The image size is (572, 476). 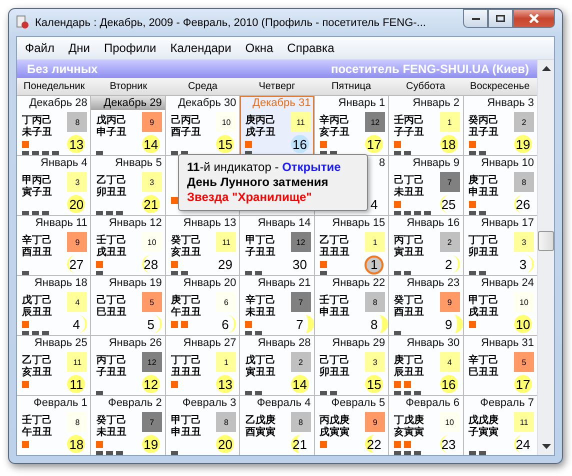 I want to click on day-cell: Декабрь 29 戊丙己 申子丑 9 14, so click(x=128, y=125).